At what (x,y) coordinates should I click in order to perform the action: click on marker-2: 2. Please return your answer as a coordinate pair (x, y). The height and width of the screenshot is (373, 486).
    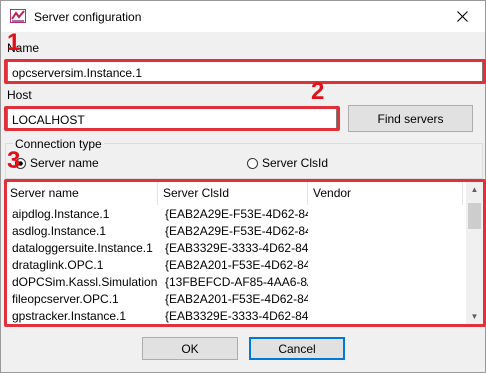
    Looking at the image, I should click on (318, 91).